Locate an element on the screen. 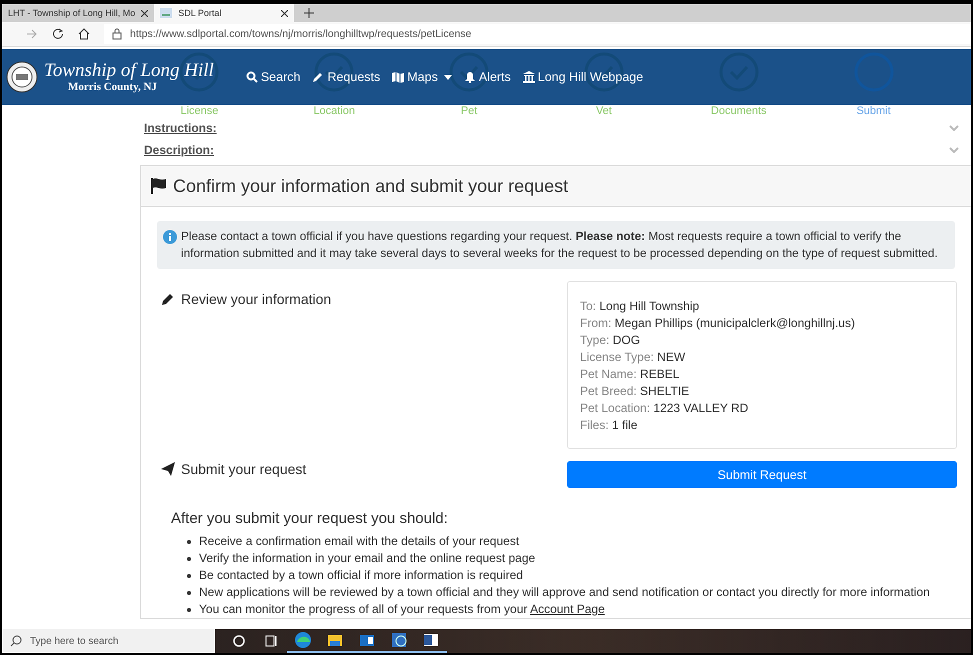 This screenshot has height=655, width=973. webpage-icon is located at coordinates (528, 77).